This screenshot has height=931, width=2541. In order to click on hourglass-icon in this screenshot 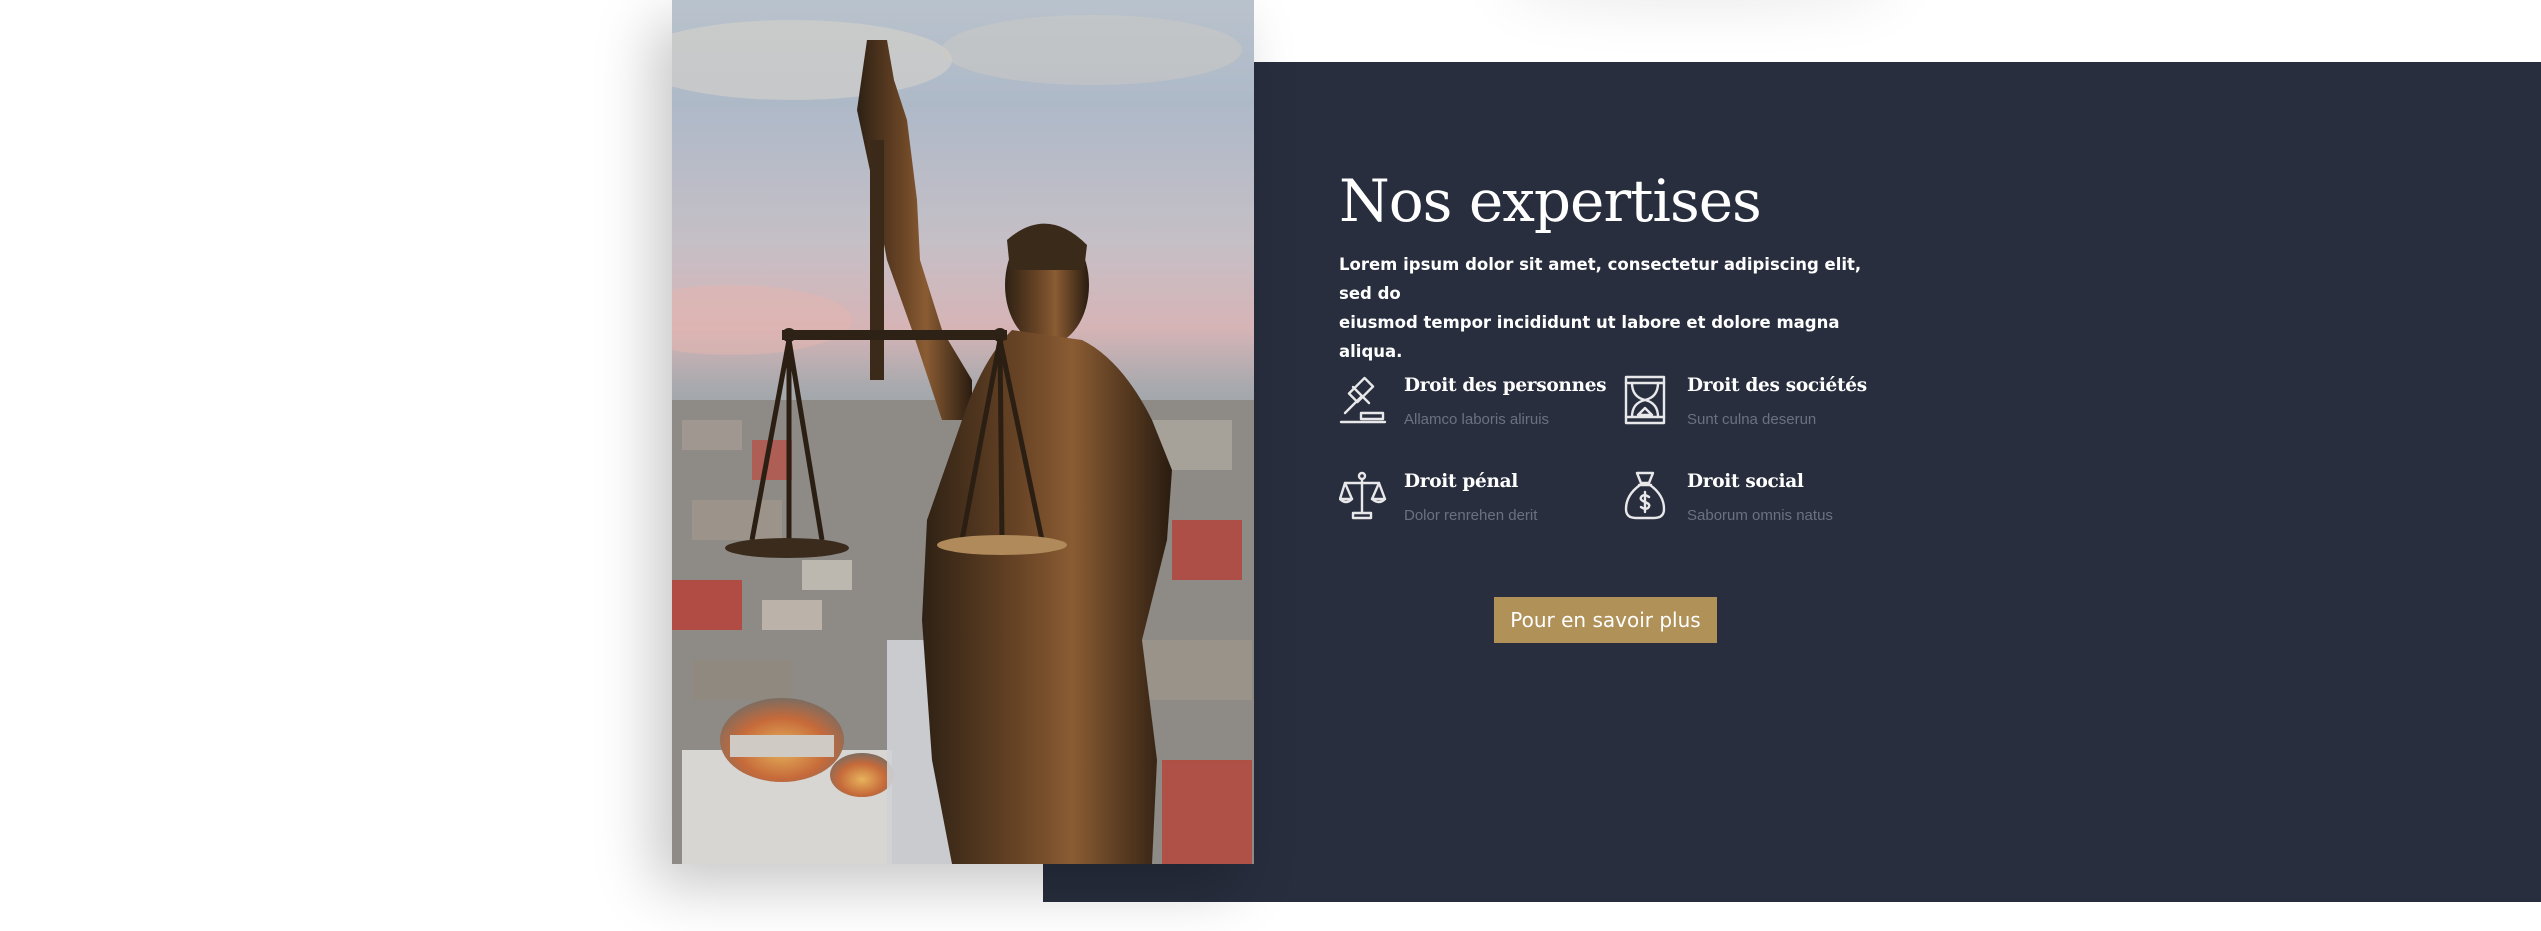, I will do `click(1646, 400)`.